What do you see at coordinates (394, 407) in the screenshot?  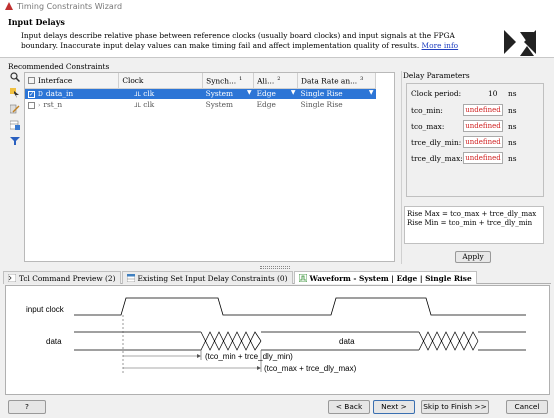 I see `next-button: Next >` at bounding box center [394, 407].